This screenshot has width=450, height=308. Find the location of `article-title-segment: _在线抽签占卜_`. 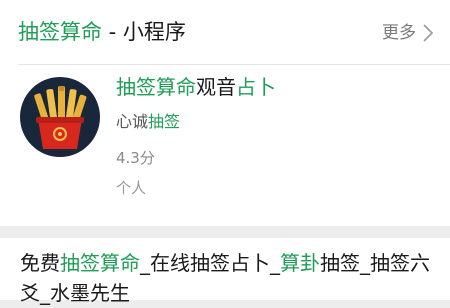

article-title-segment: _在线抽签占卜_ is located at coordinates (210, 263).